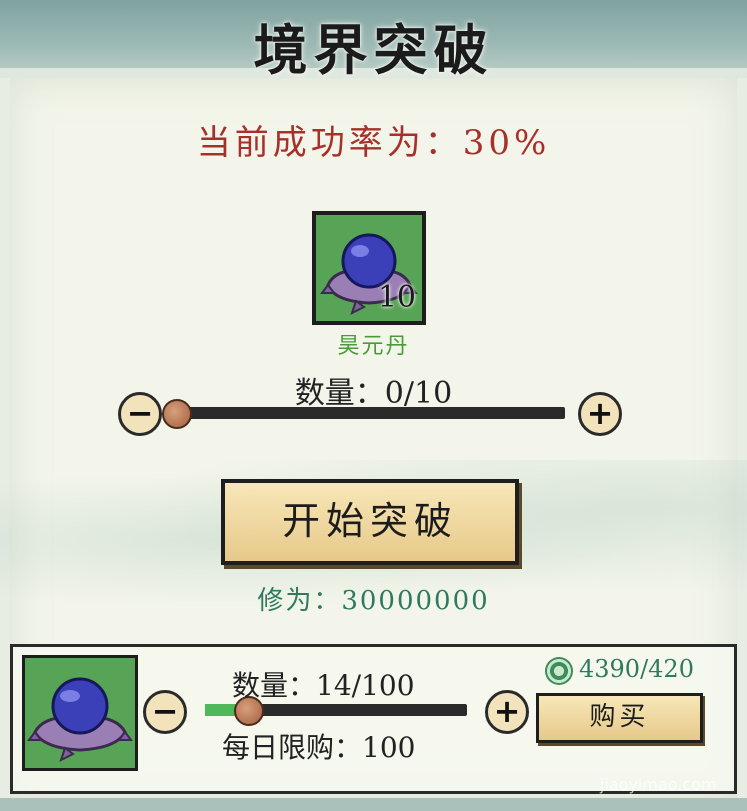  What do you see at coordinates (165, 712) in the screenshot?
I see `shop-minus-button: −` at bounding box center [165, 712].